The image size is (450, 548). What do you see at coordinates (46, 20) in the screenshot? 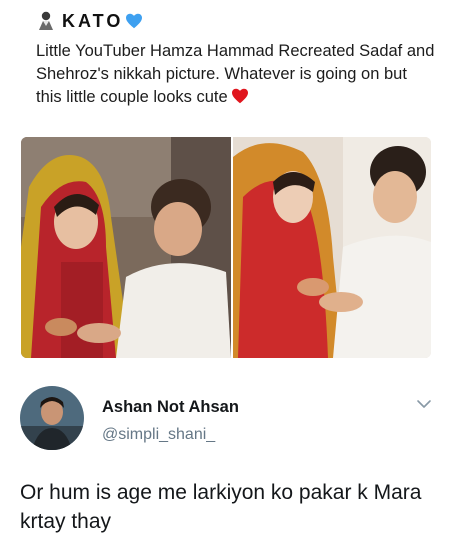
I see `person-icon` at bounding box center [46, 20].